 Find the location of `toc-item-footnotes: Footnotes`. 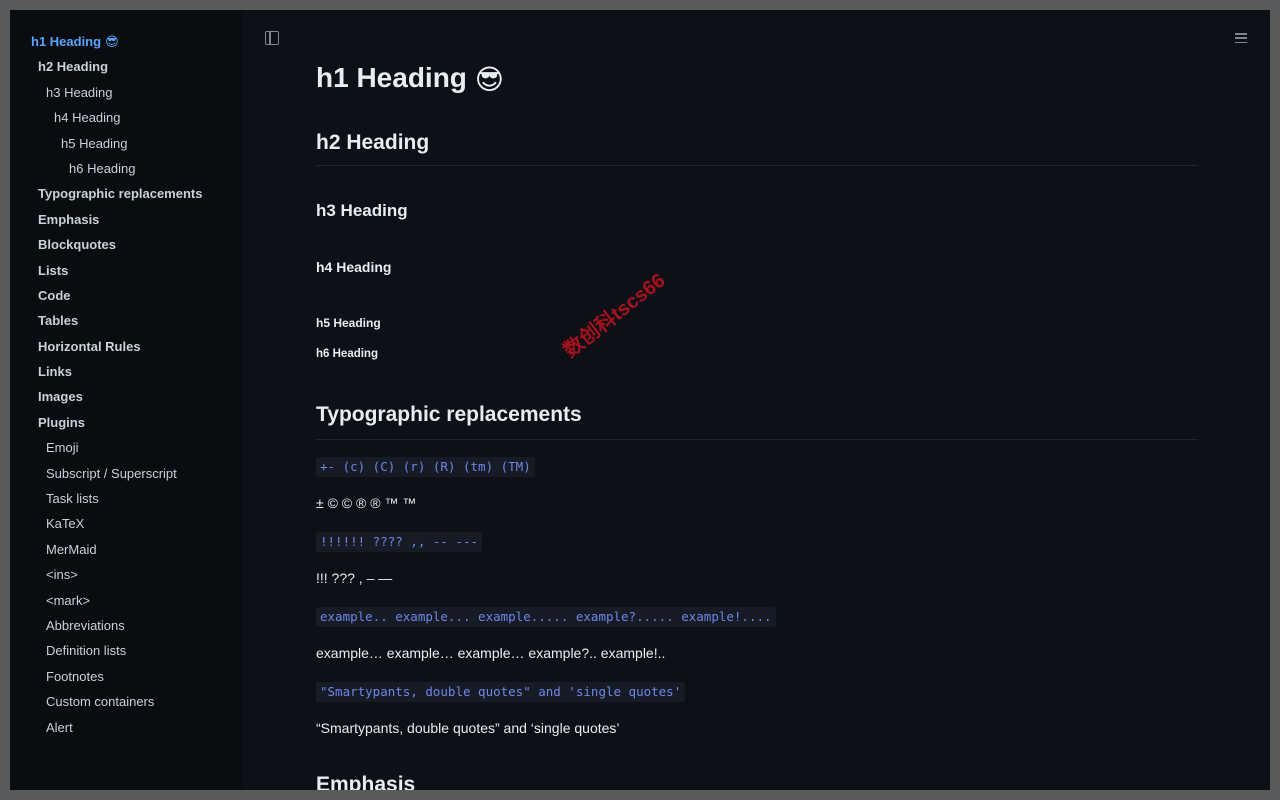

toc-item-footnotes: Footnotes is located at coordinates (126, 679).